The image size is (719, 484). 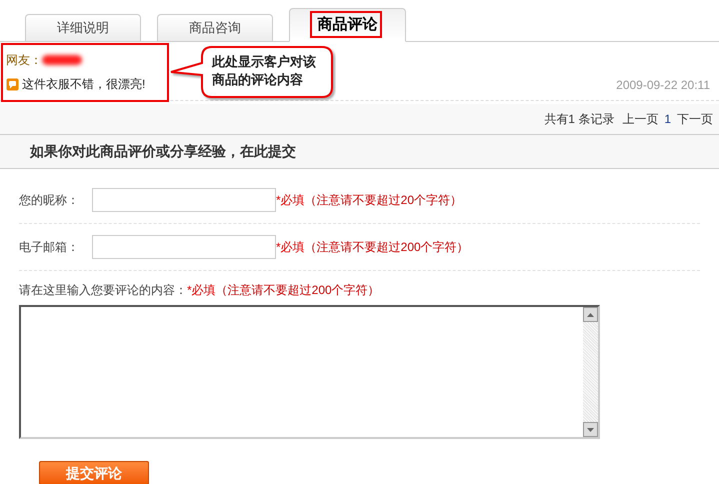 What do you see at coordinates (12, 84) in the screenshot?
I see `comment-icon` at bounding box center [12, 84].